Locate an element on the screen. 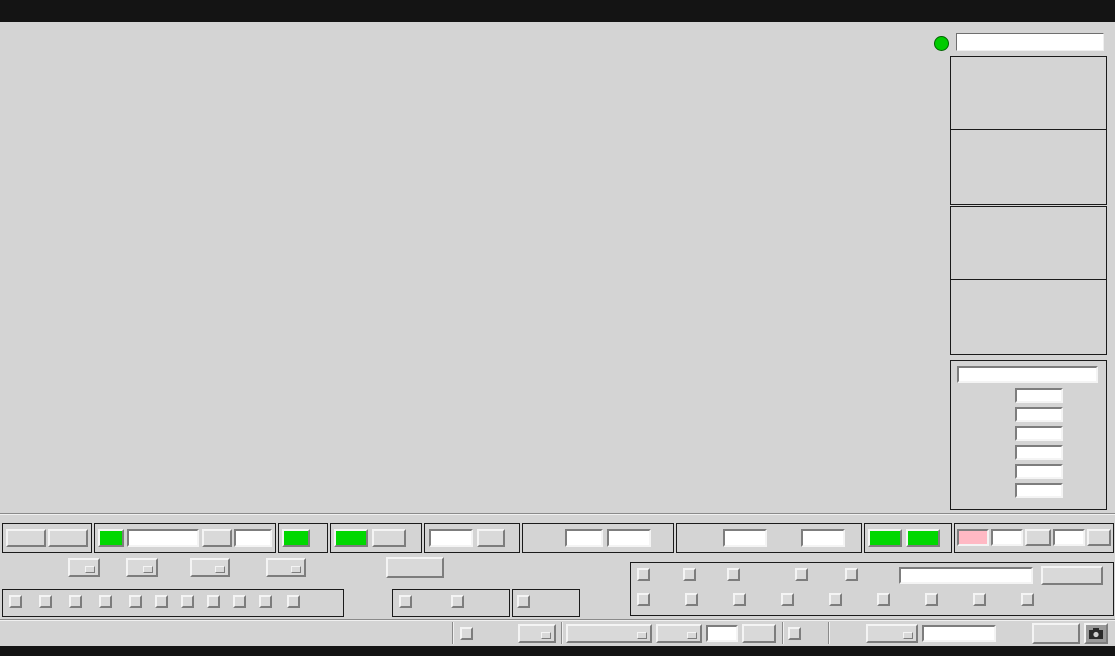  jbp-checkbox-box is located at coordinates (883, 599).